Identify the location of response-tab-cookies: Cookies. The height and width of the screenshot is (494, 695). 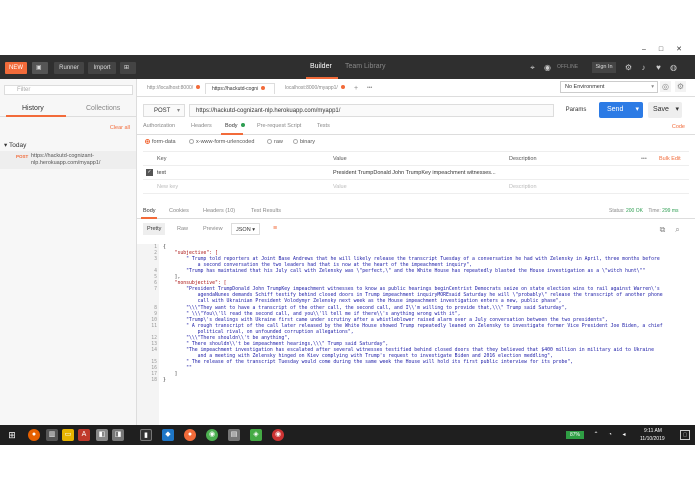
(179, 211).